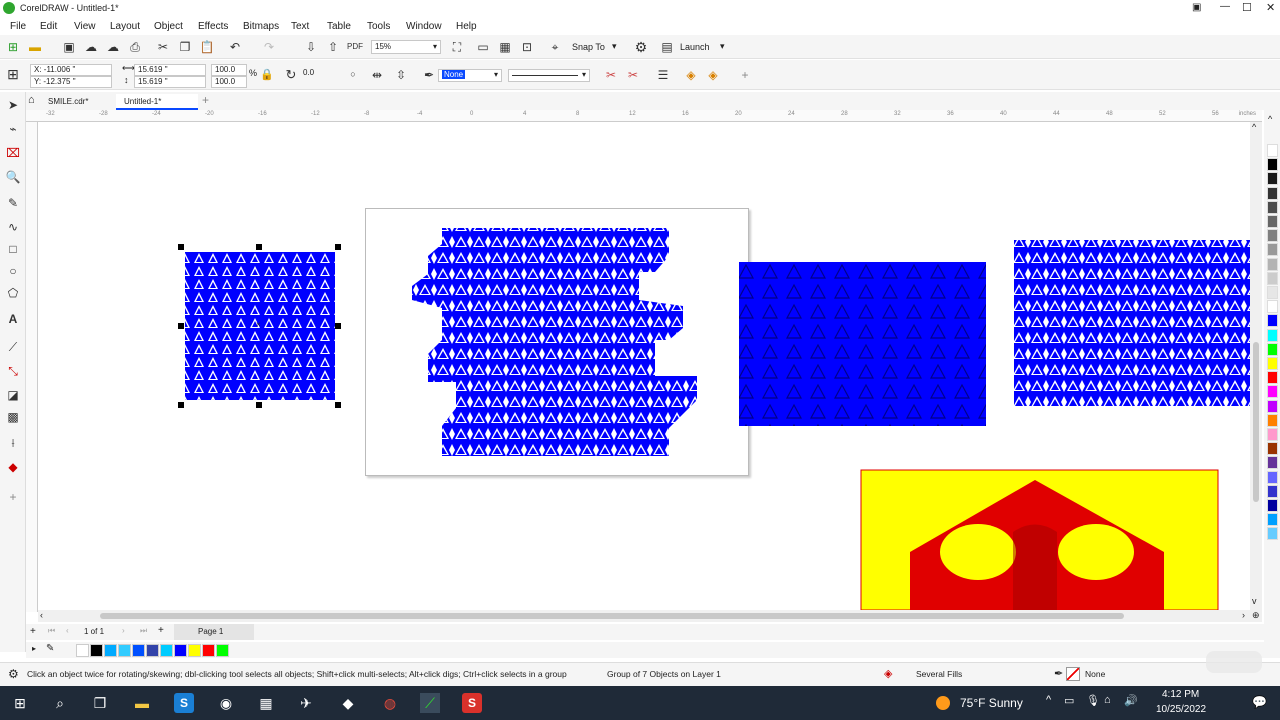 Image resolution: width=1280 pixels, height=720 pixels. What do you see at coordinates (13, 74) in the screenshot?
I see `object-origin-icon: ⊞` at bounding box center [13, 74].